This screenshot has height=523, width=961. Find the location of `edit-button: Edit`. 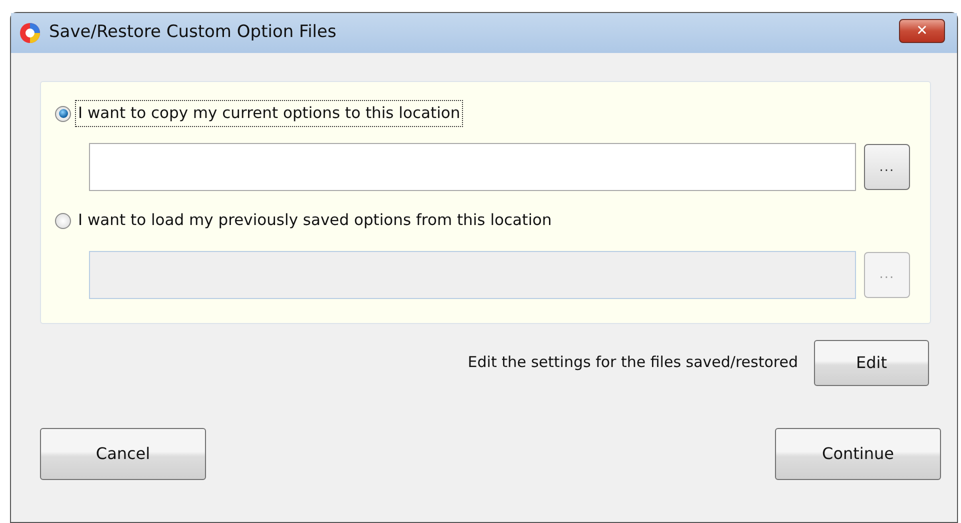

edit-button: Edit is located at coordinates (871, 363).